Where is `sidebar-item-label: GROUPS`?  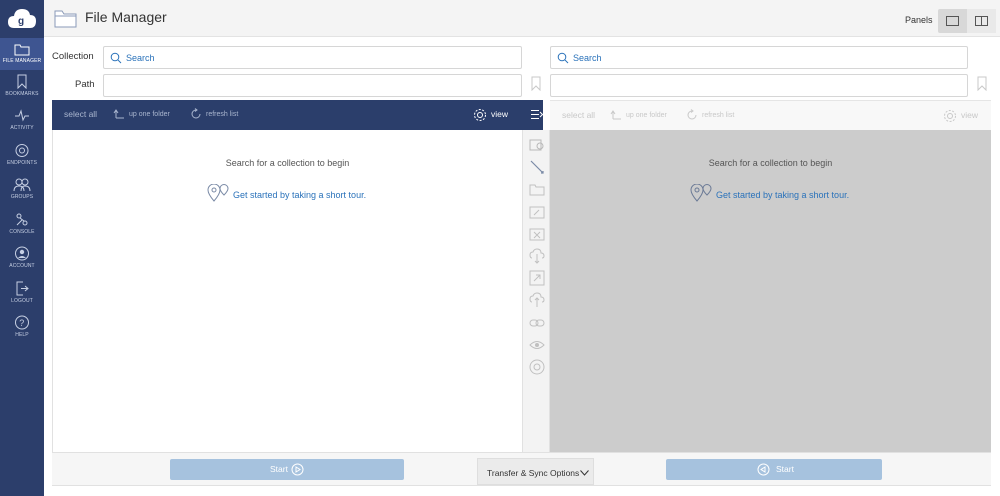 sidebar-item-label: GROUPS is located at coordinates (22, 197).